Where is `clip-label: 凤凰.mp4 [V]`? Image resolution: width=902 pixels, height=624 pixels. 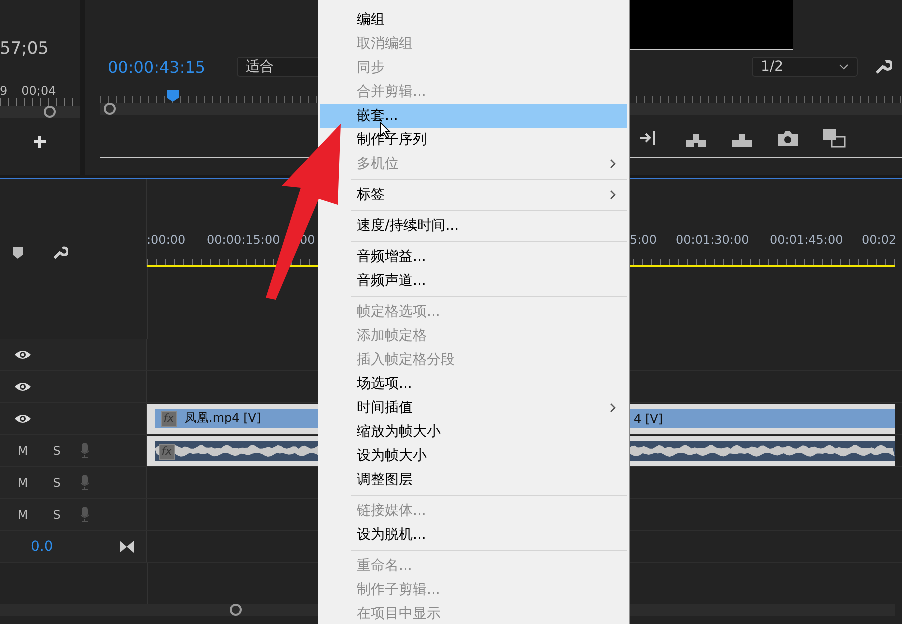 clip-label: 凤凰.mp4 [V] is located at coordinates (223, 418).